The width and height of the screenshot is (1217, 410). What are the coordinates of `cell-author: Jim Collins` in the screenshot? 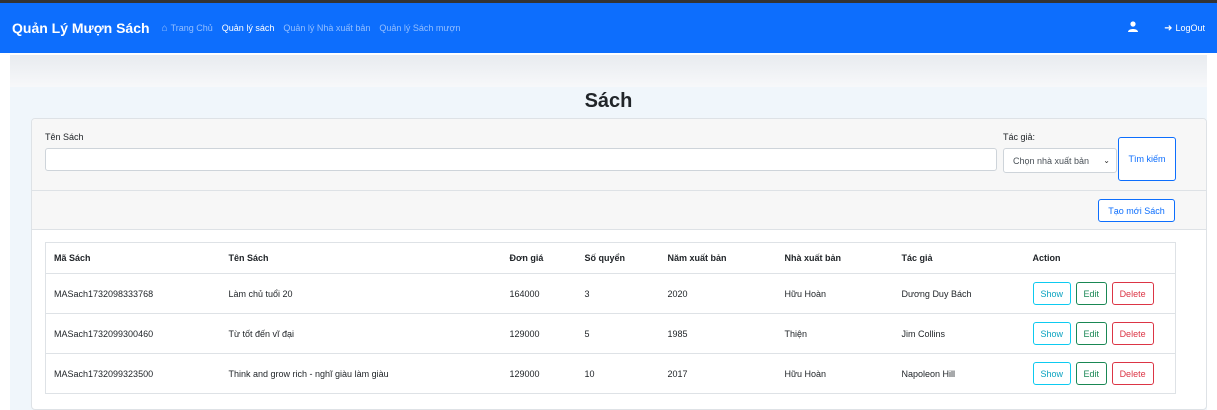 It's located at (959, 333).